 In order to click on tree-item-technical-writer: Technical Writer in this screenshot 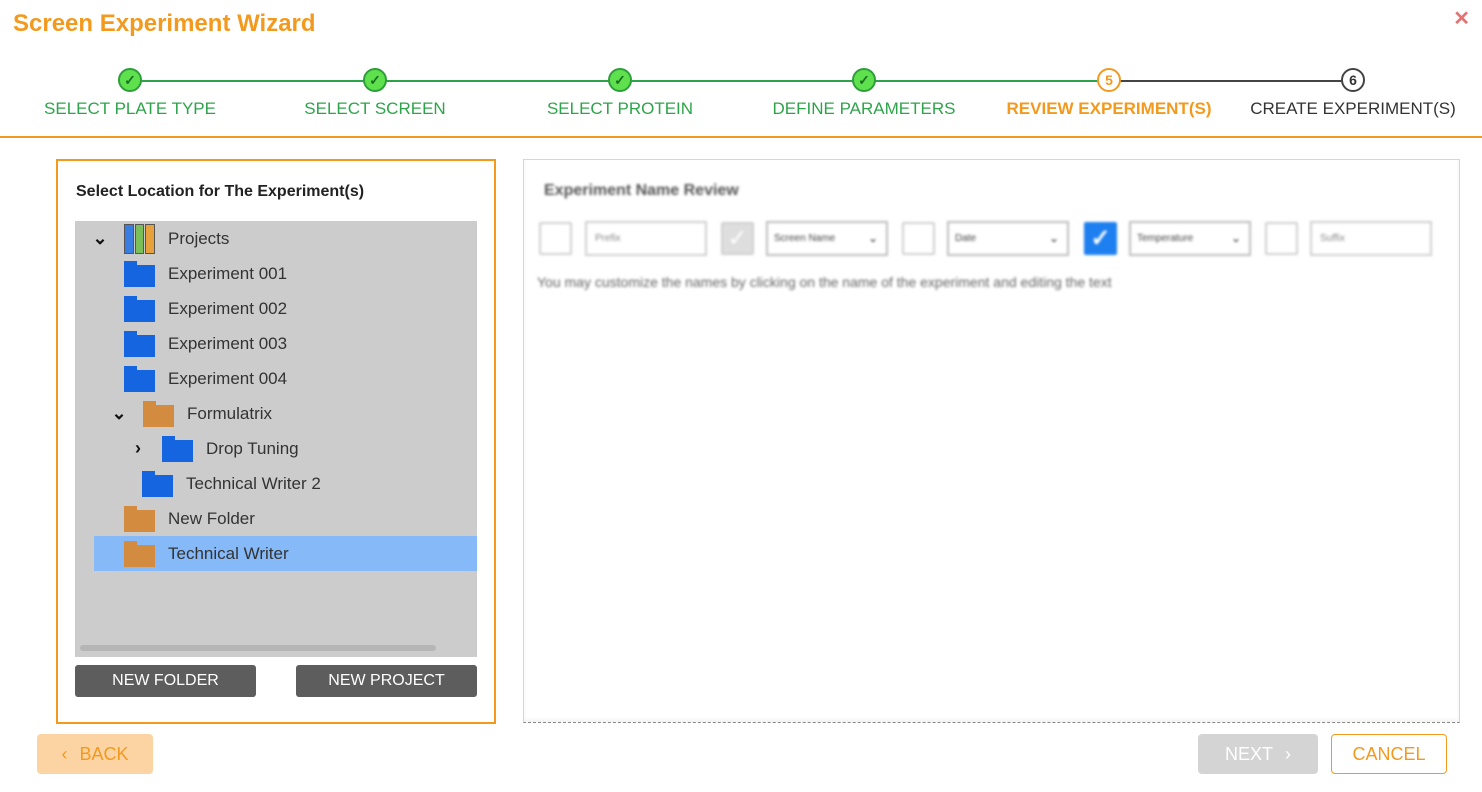, I will do `click(285, 553)`.